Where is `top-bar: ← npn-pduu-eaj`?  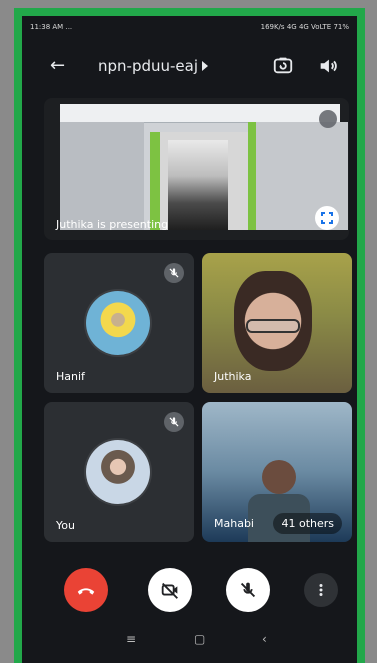 top-bar: ← npn-pduu-eaj is located at coordinates (189, 65).